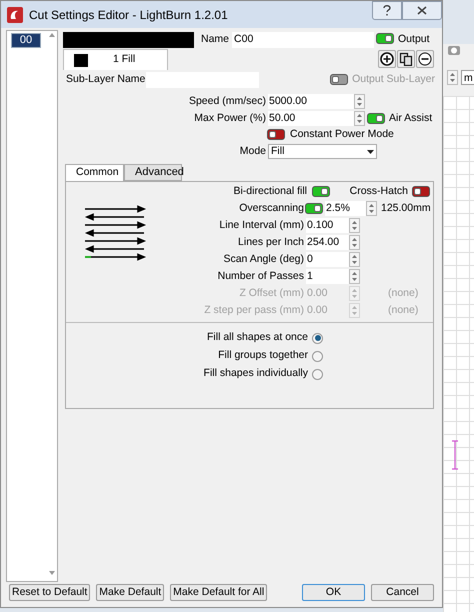 The height and width of the screenshot is (612, 474). I want to click on max-power-label: Max Power (%), so click(230, 118).